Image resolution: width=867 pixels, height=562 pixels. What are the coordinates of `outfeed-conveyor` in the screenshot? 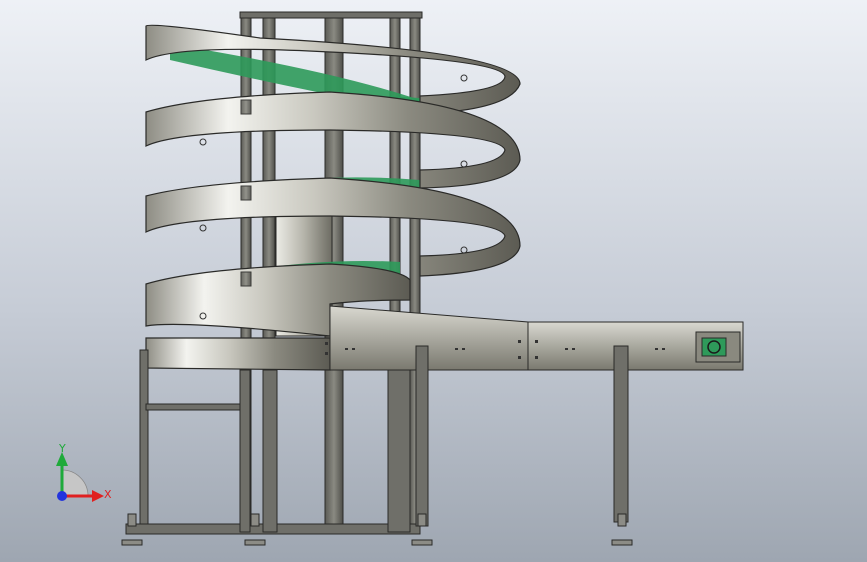 It's located at (536, 338).